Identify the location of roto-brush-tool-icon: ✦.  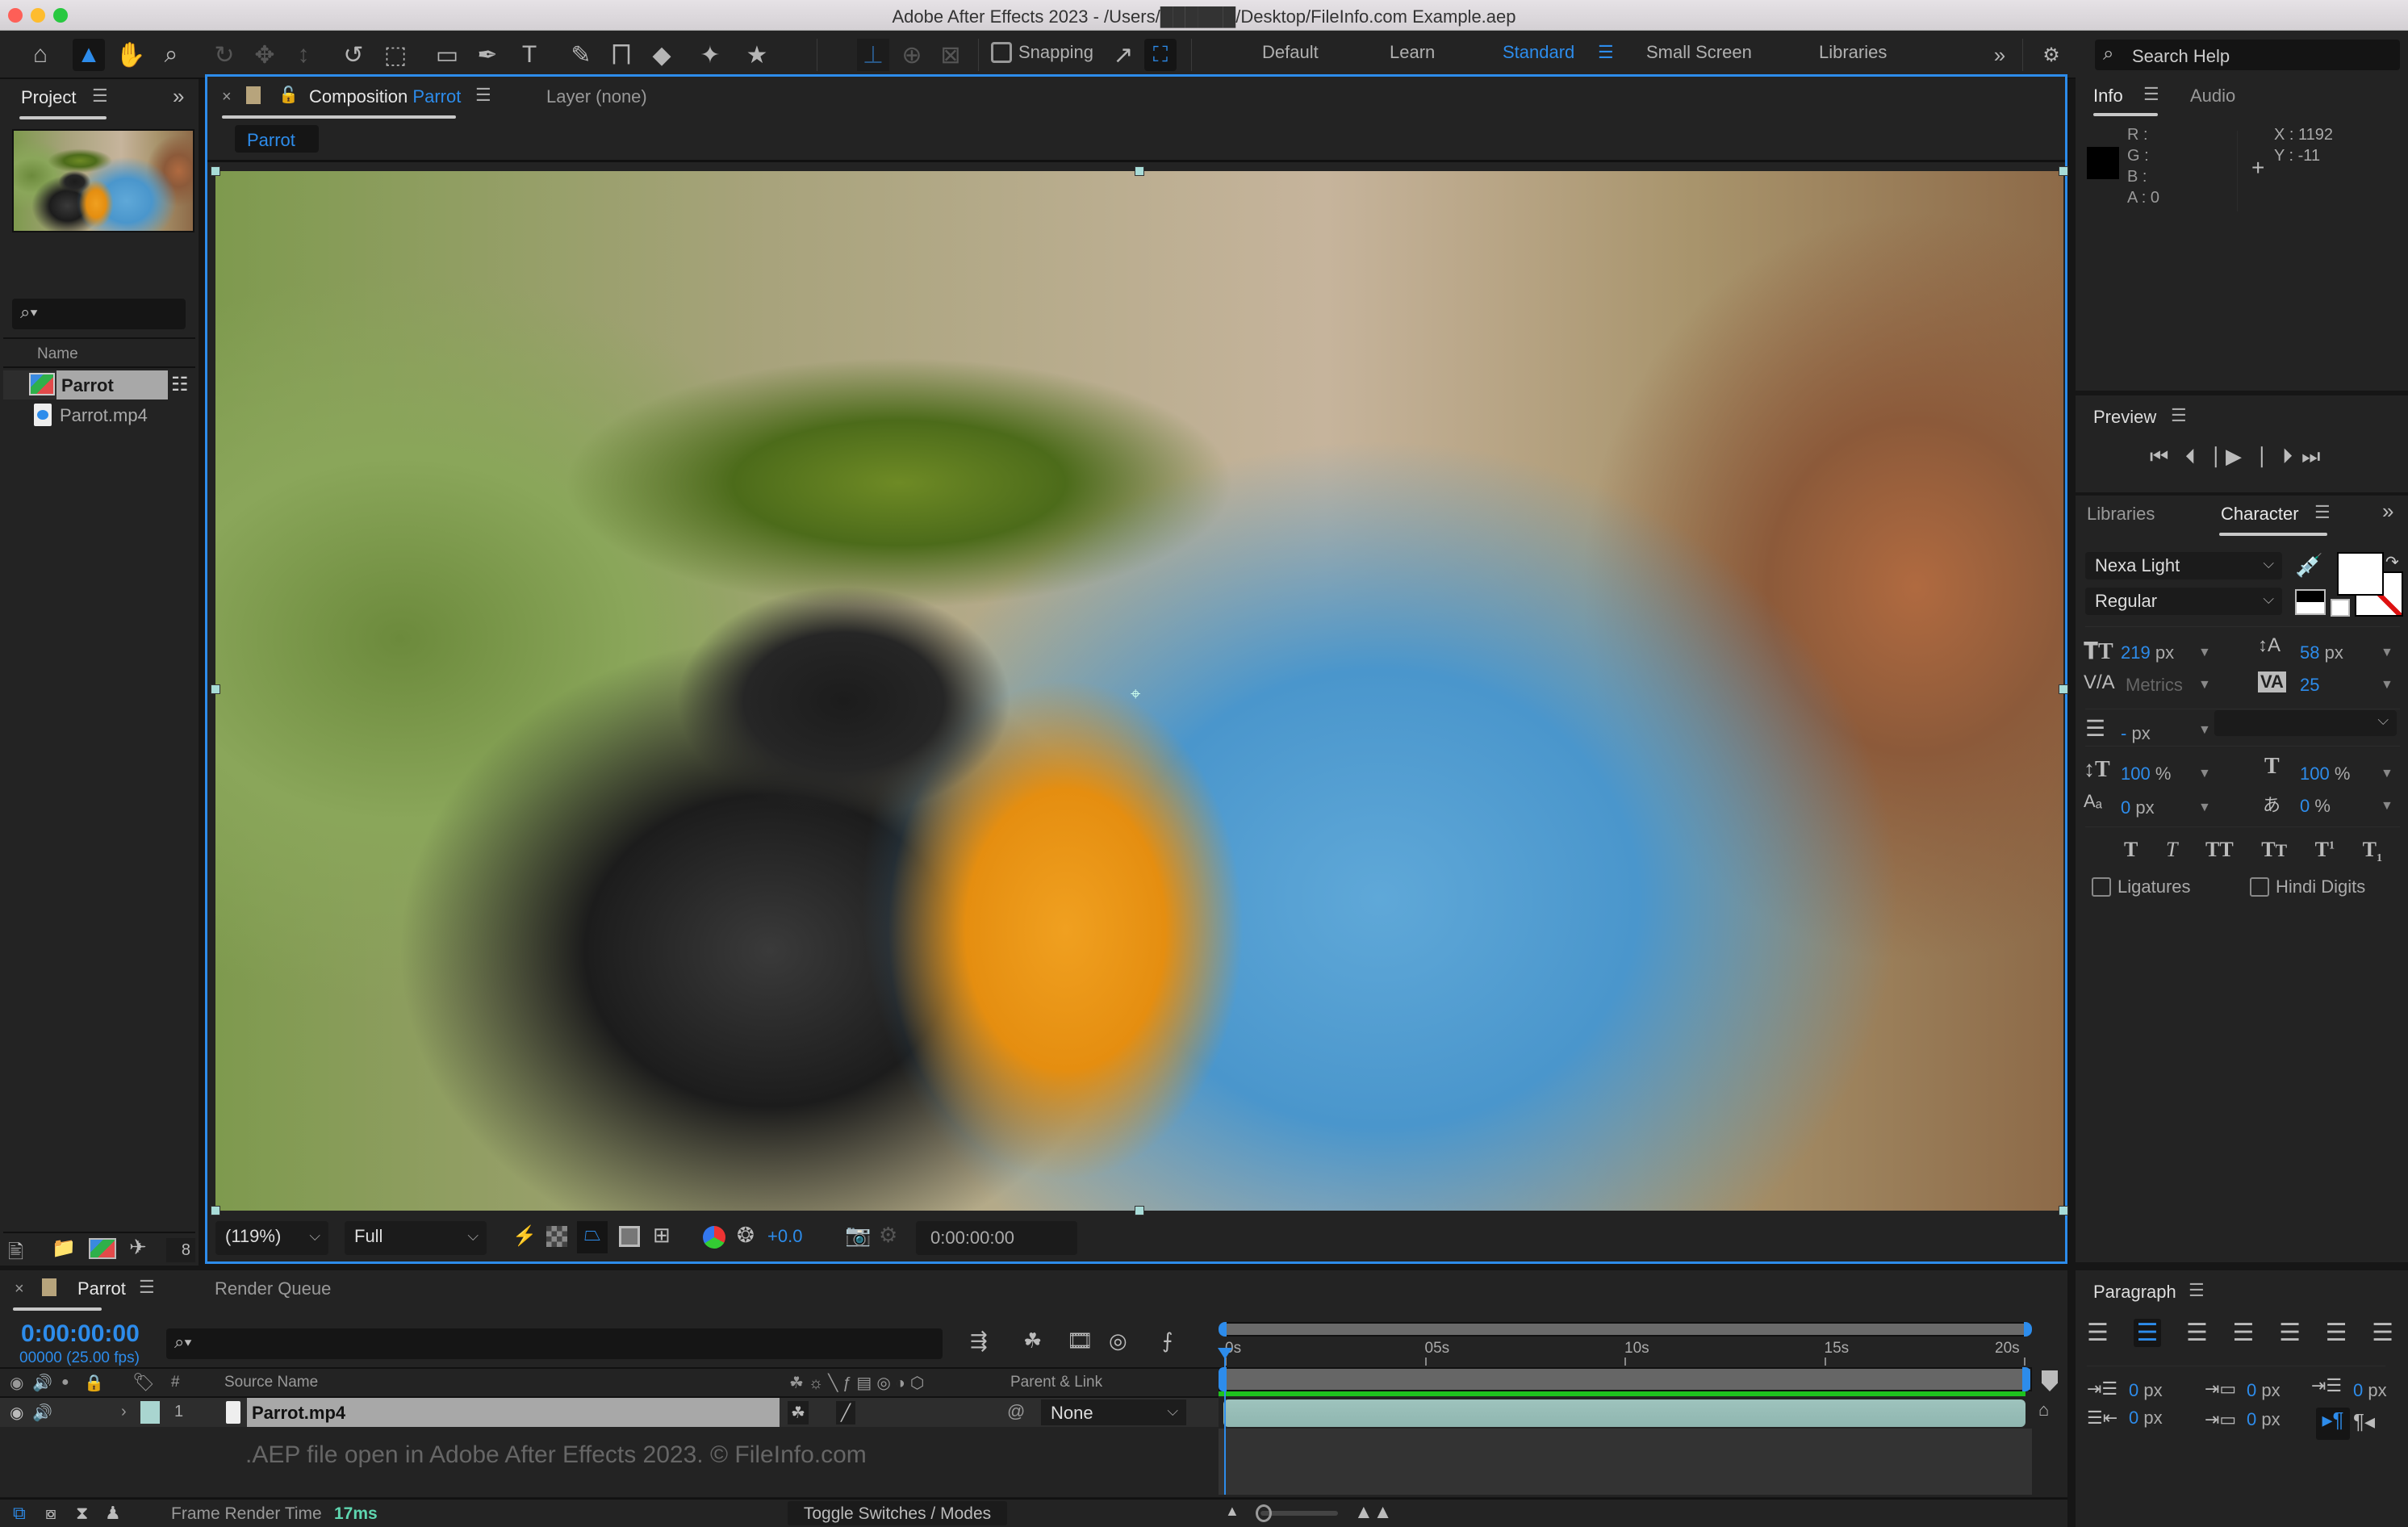
(710, 55).